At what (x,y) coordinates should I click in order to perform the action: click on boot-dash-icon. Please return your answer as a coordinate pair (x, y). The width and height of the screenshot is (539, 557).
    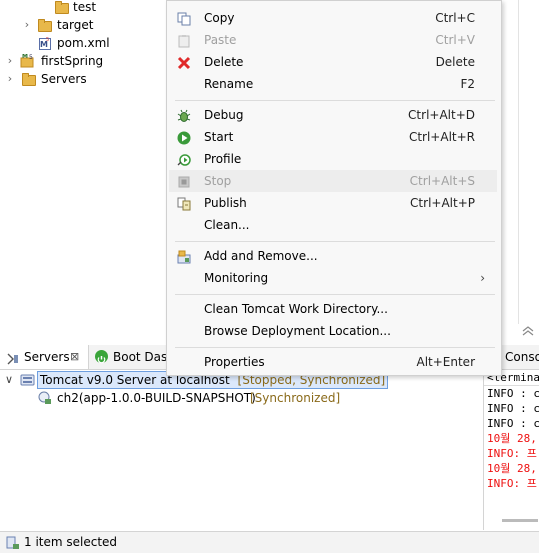
    Looking at the image, I should click on (101, 357).